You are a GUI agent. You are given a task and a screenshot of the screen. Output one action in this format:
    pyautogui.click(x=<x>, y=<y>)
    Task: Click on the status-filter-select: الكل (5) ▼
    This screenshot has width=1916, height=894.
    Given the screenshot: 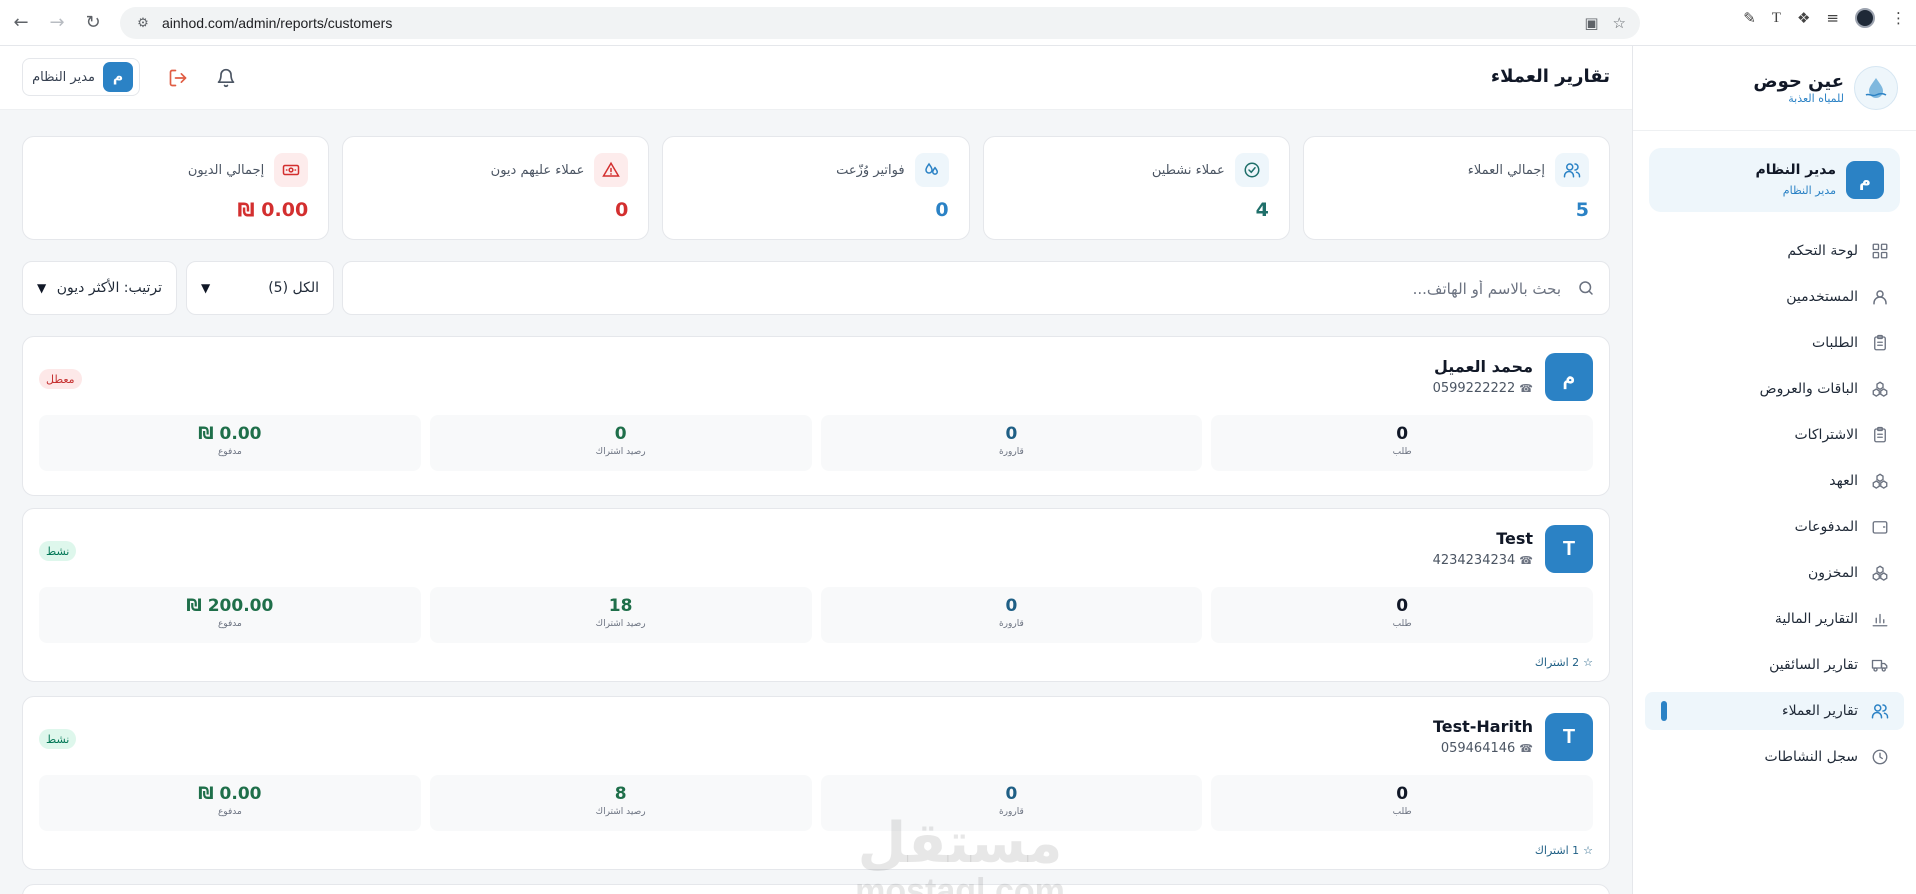 What is the action you would take?
    pyautogui.click(x=260, y=288)
    